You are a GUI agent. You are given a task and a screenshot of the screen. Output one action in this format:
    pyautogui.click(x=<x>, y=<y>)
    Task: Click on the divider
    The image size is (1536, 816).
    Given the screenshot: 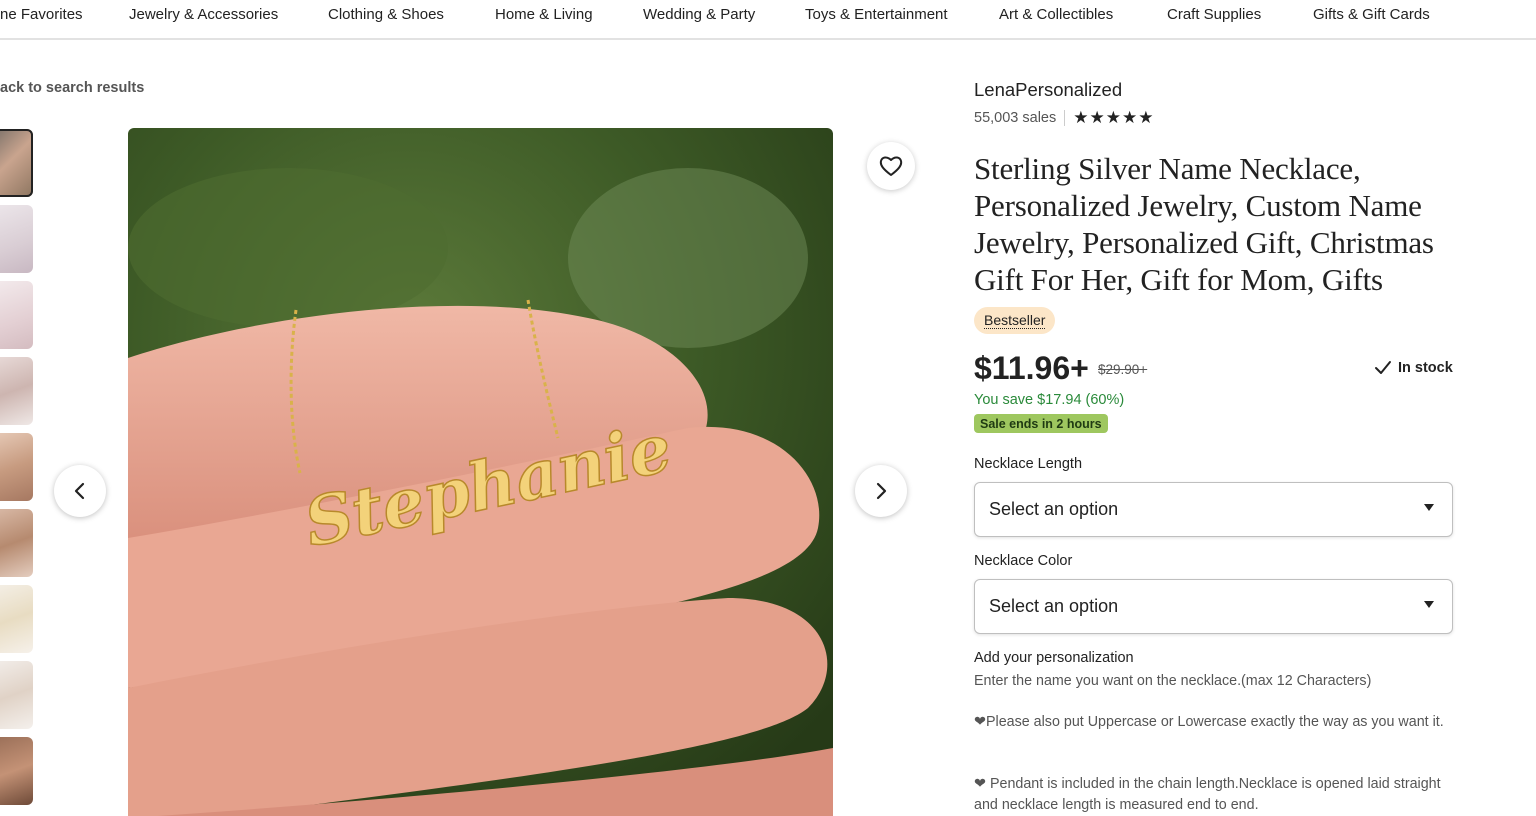 What is the action you would take?
    pyautogui.click(x=1065, y=117)
    